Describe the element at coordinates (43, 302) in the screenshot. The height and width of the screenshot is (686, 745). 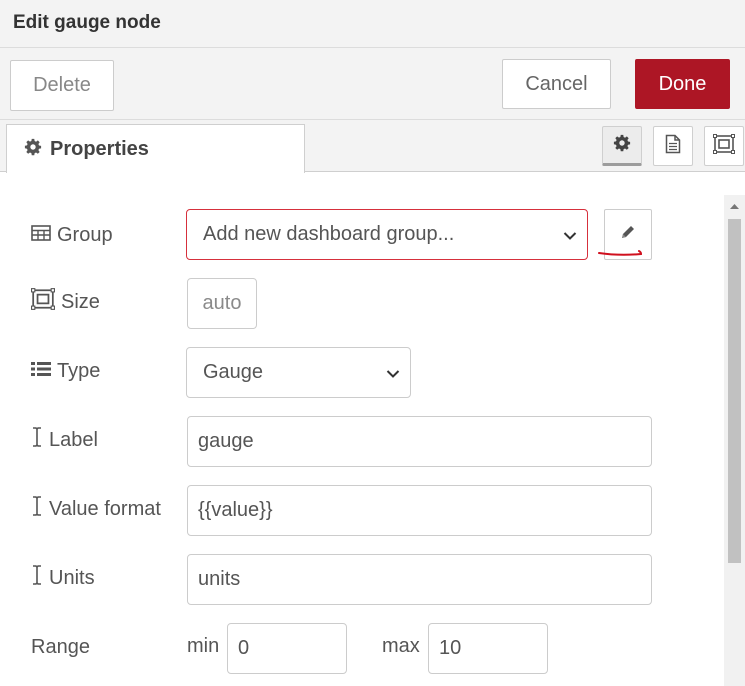
I see `resize-icon` at that location.